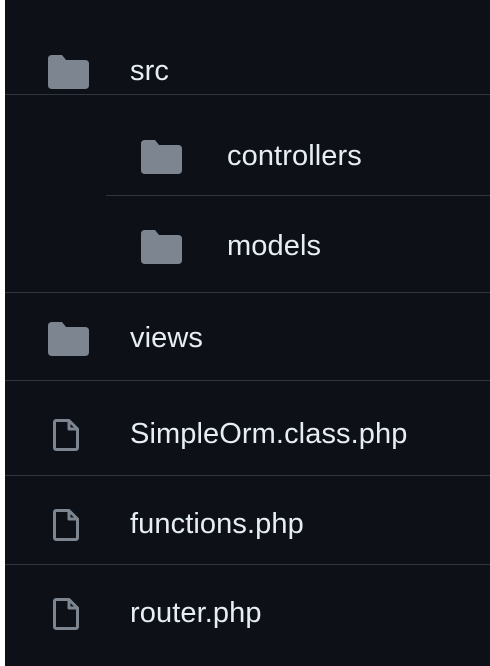  I want to click on tree-row-label: router.php, so click(196, 612).